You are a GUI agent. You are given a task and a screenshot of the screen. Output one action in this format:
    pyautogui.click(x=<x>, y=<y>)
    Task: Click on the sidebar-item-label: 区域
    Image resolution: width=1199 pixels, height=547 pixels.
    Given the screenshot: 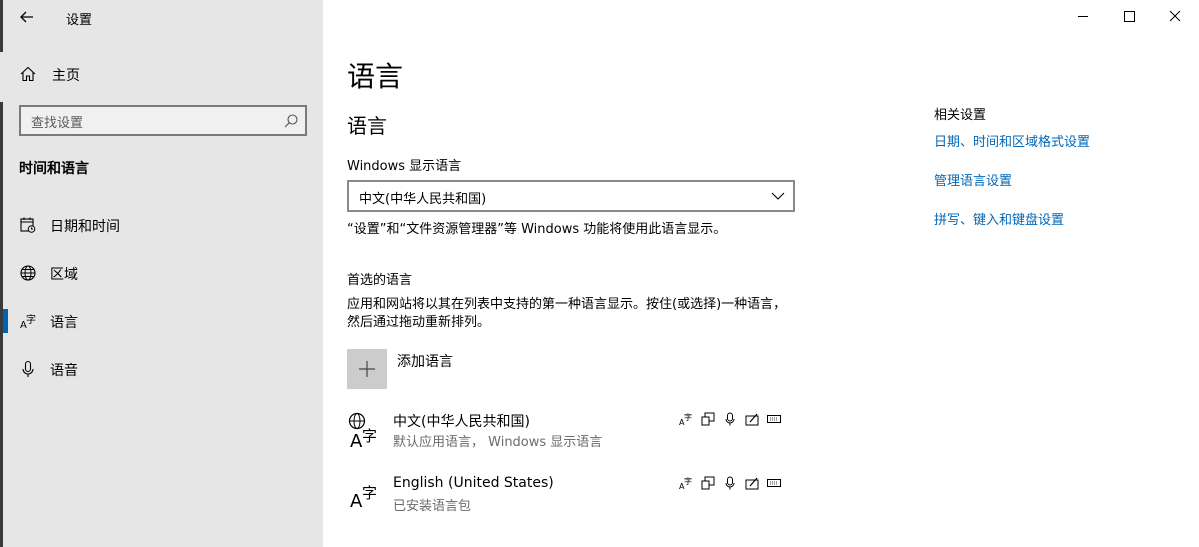 What is the action you would take?
    pyautogui.click(x=64, y=275)
    